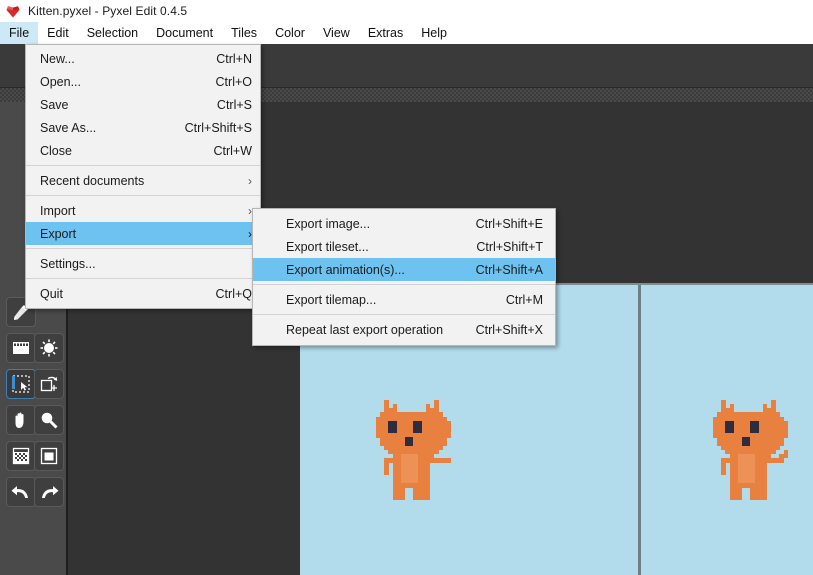  What do you see at coordinates (406, 11) in the screenshot?
I see `title-bar: Kitten.pyxel - Pyxel Edit 0.4.5` at bounding box center [406, 11].